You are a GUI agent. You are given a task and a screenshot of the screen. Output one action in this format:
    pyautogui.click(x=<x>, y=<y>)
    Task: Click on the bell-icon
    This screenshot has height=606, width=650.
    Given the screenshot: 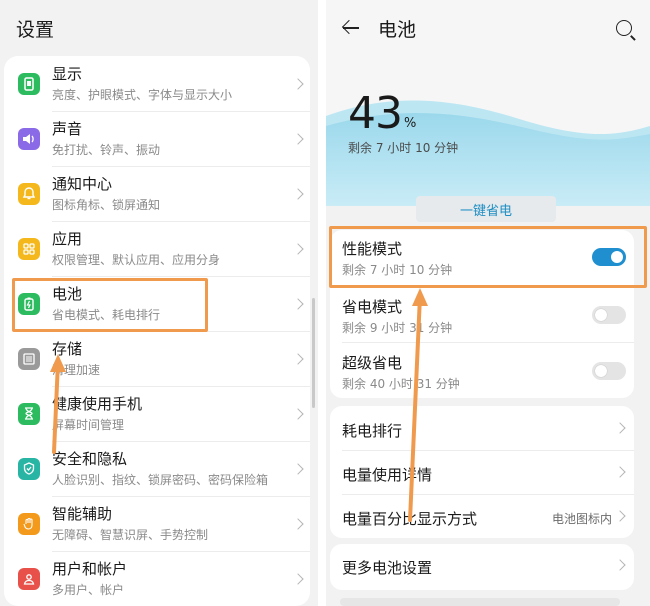 What is the action you would take?
    pyautogui.click(x=29, y=193)
    